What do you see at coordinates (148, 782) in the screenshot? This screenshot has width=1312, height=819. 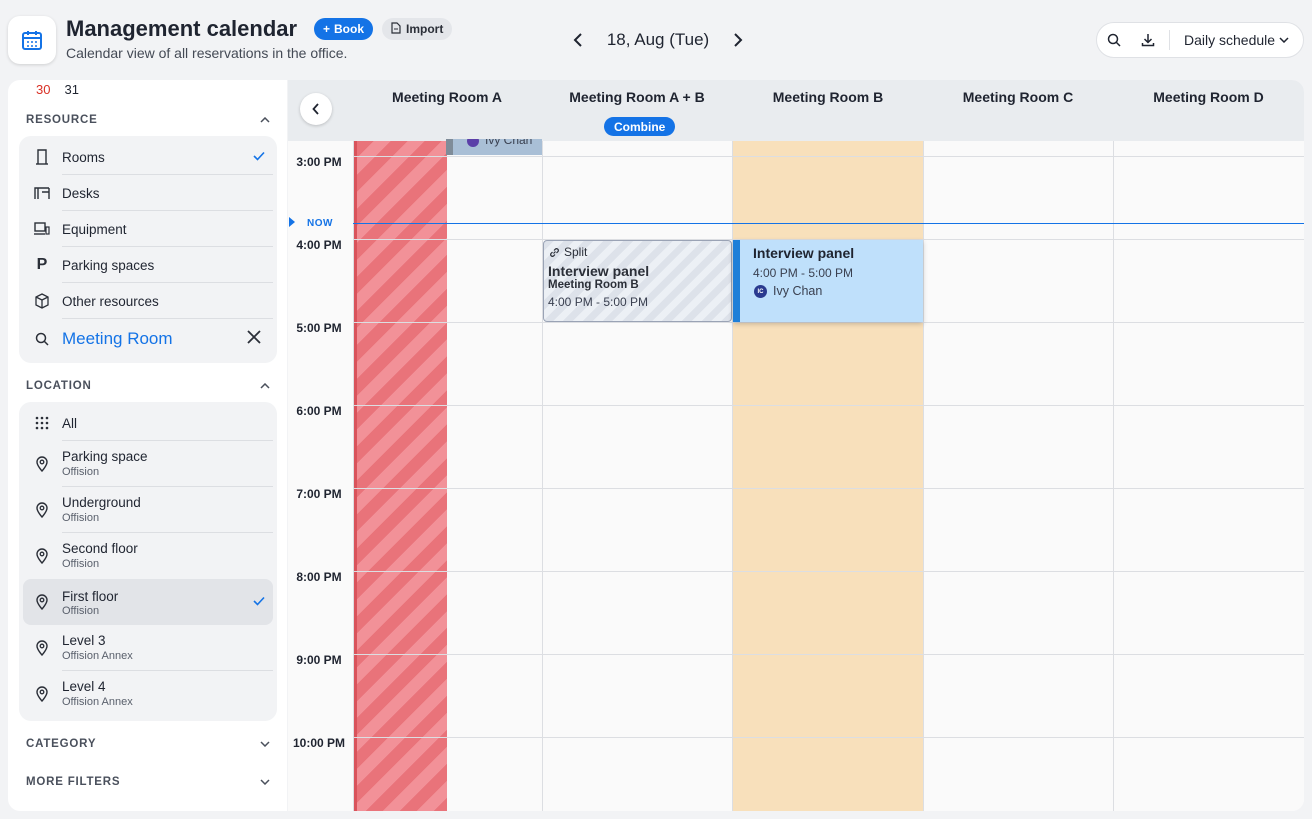 I see `more-filters-section-header: MORE FILTERS` at bounding box center [148, 782].